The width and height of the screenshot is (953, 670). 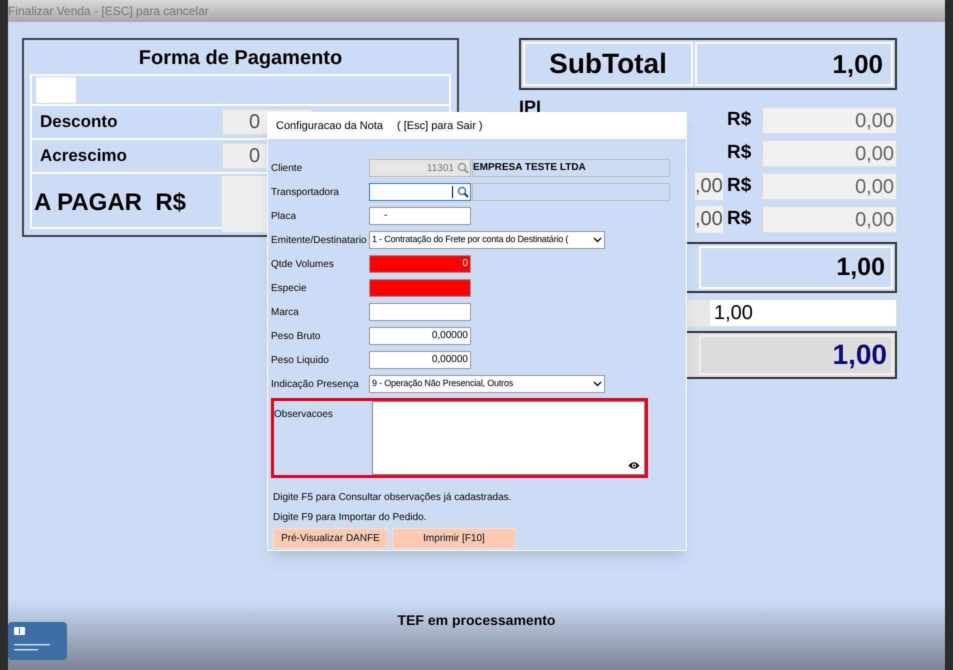 I want to click on subtotal-value: 1,00, so click(x=794, y=64).